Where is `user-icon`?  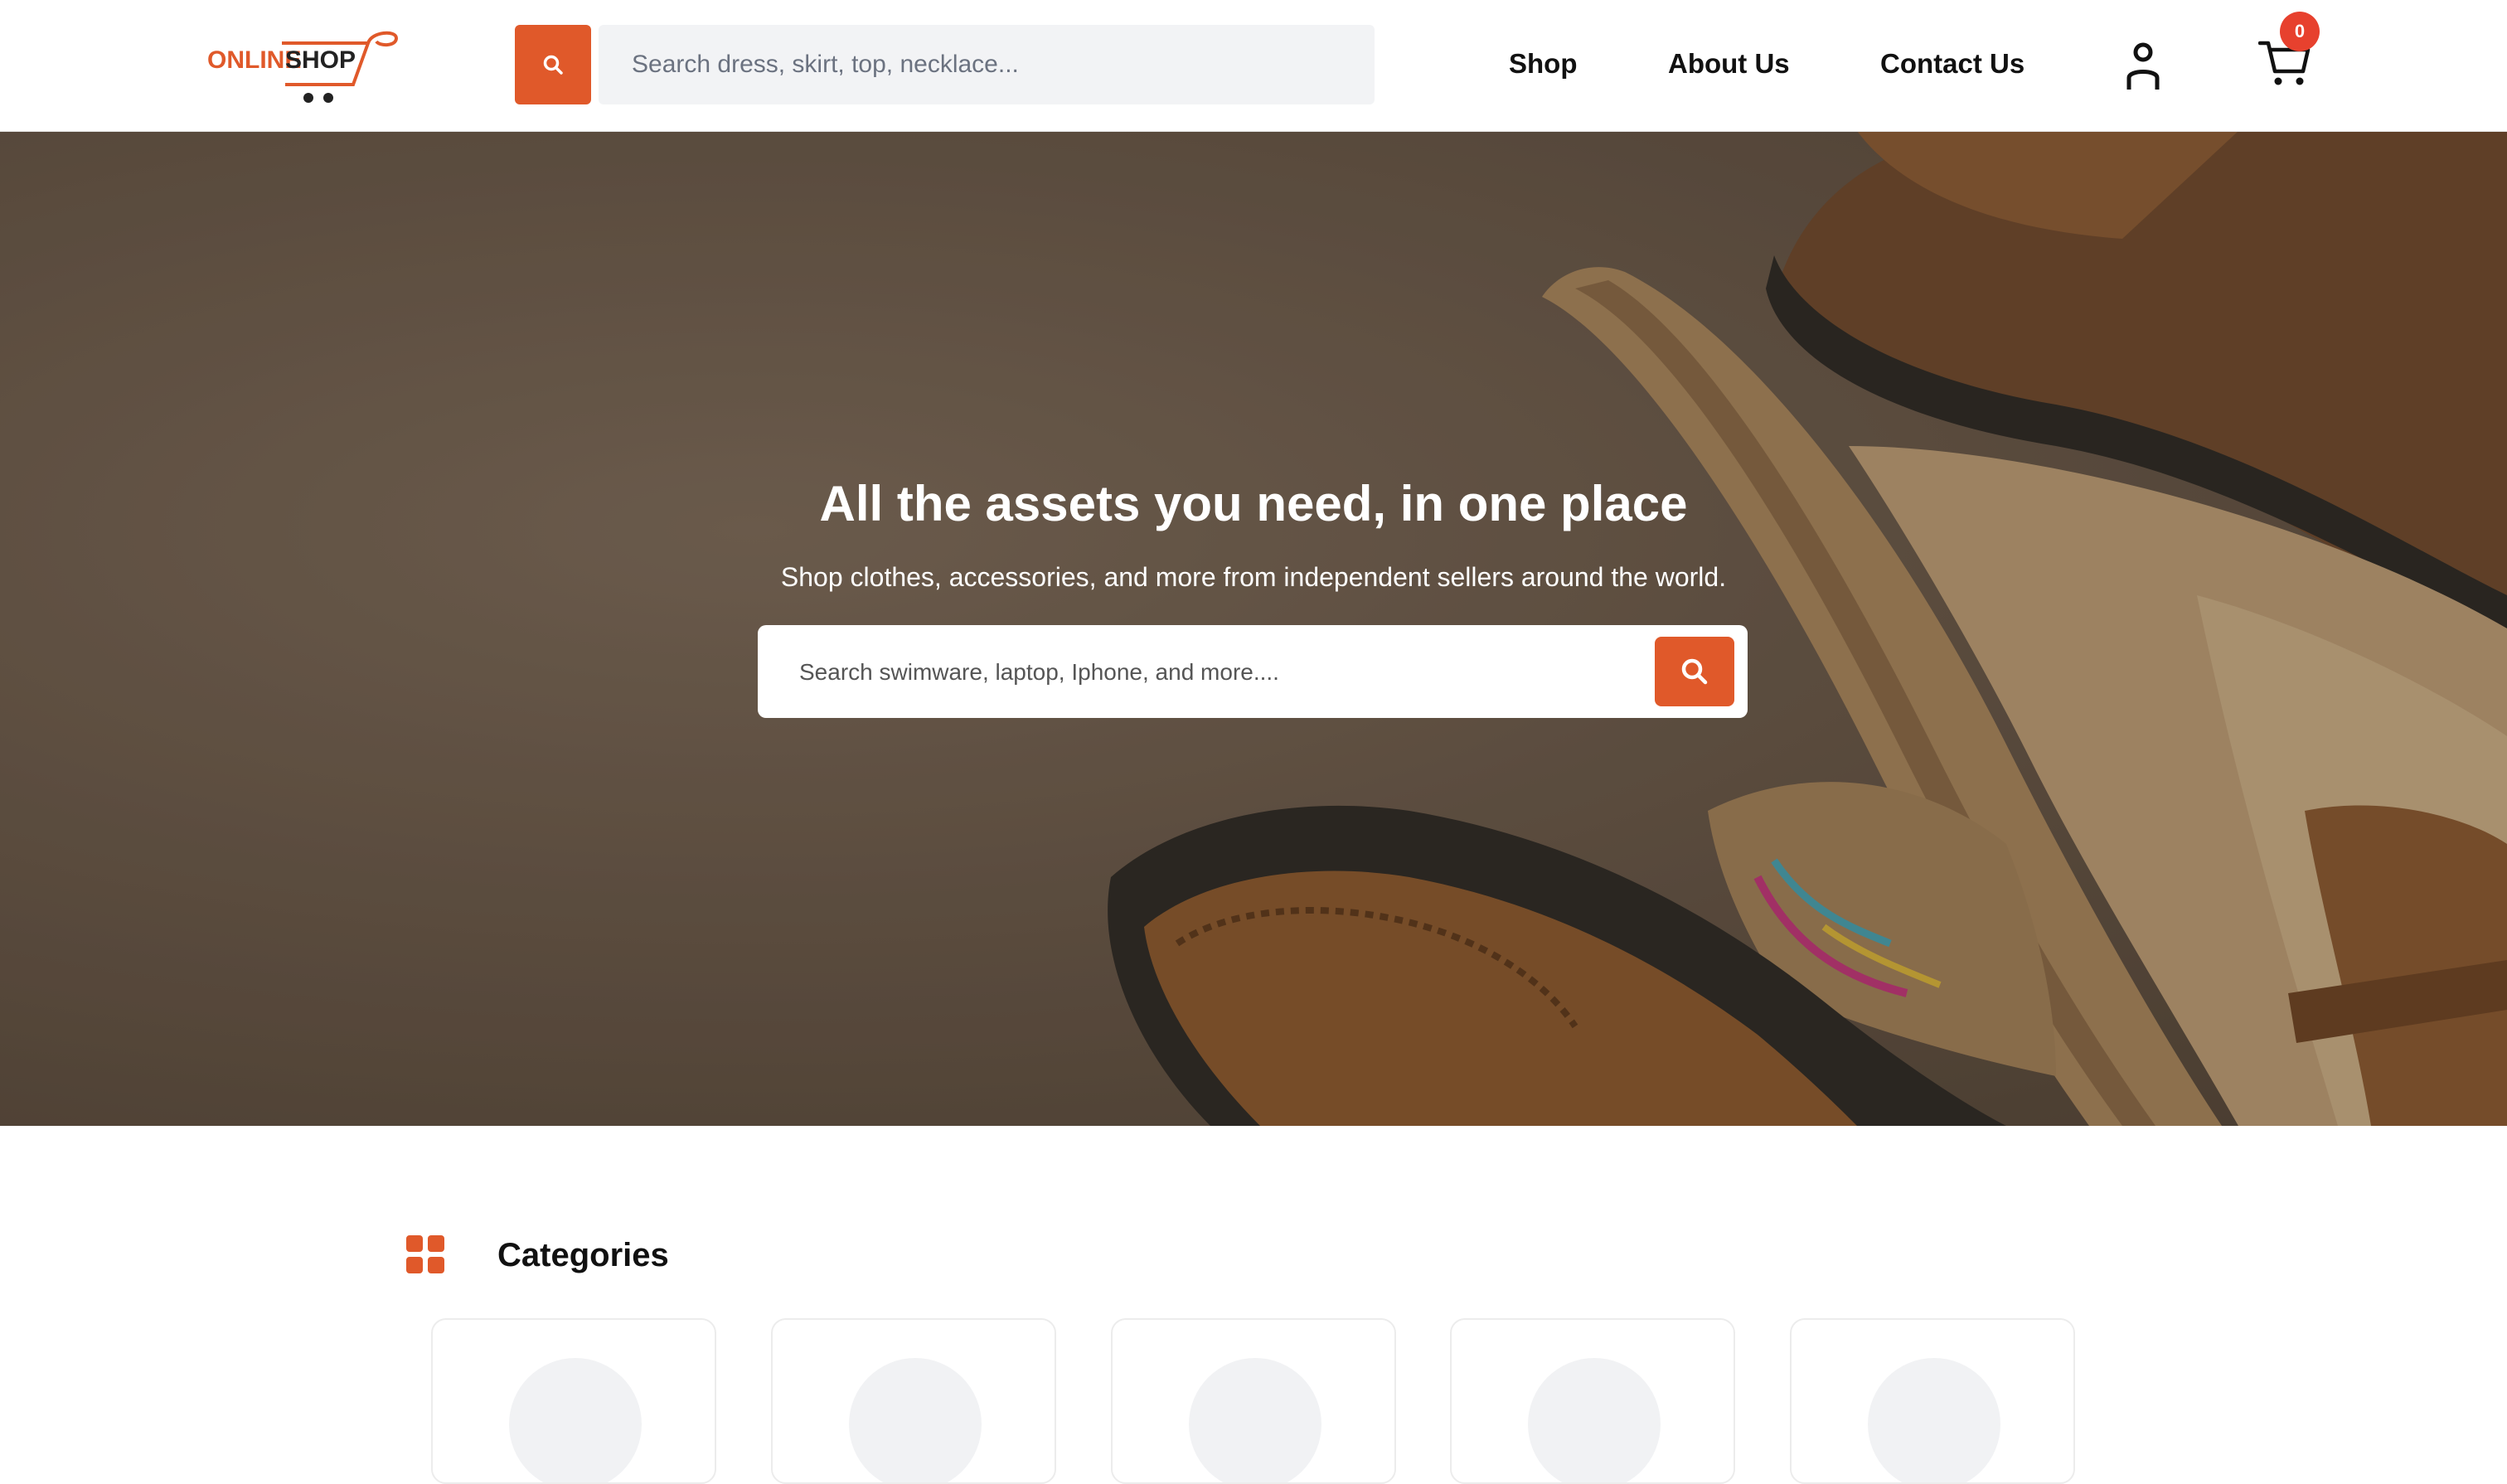 user-icon is located at coordinates (2143, 65).